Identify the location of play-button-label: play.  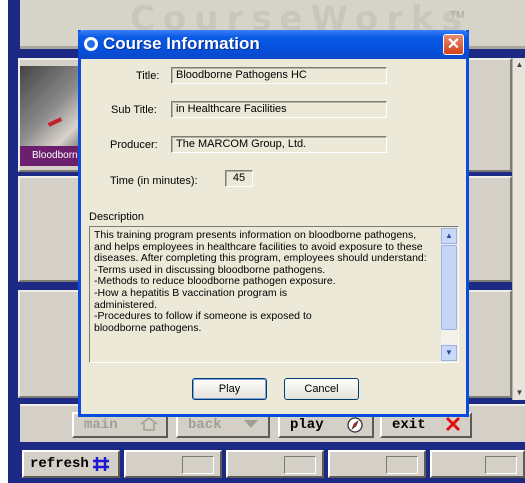
(307, 425).